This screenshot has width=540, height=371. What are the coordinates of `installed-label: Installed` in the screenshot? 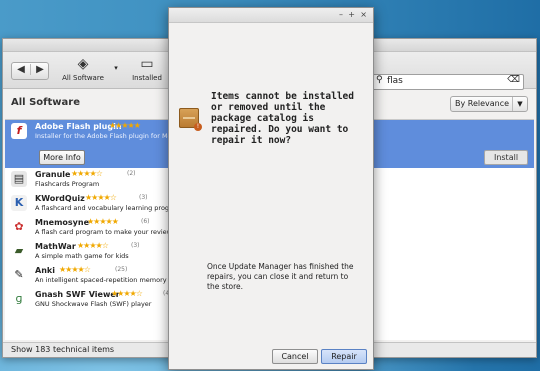 It's located at (147, 78).